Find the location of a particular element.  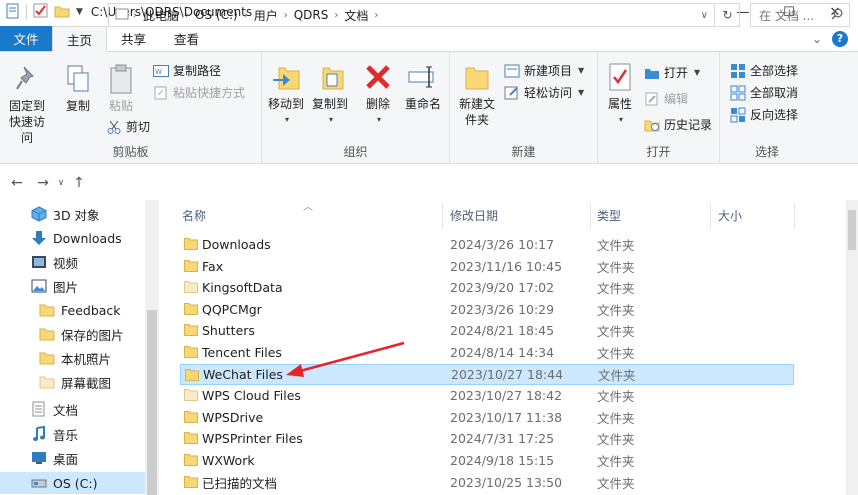

nav-item-camera-roll: 本机照片 is located at coordinates (74, 358).